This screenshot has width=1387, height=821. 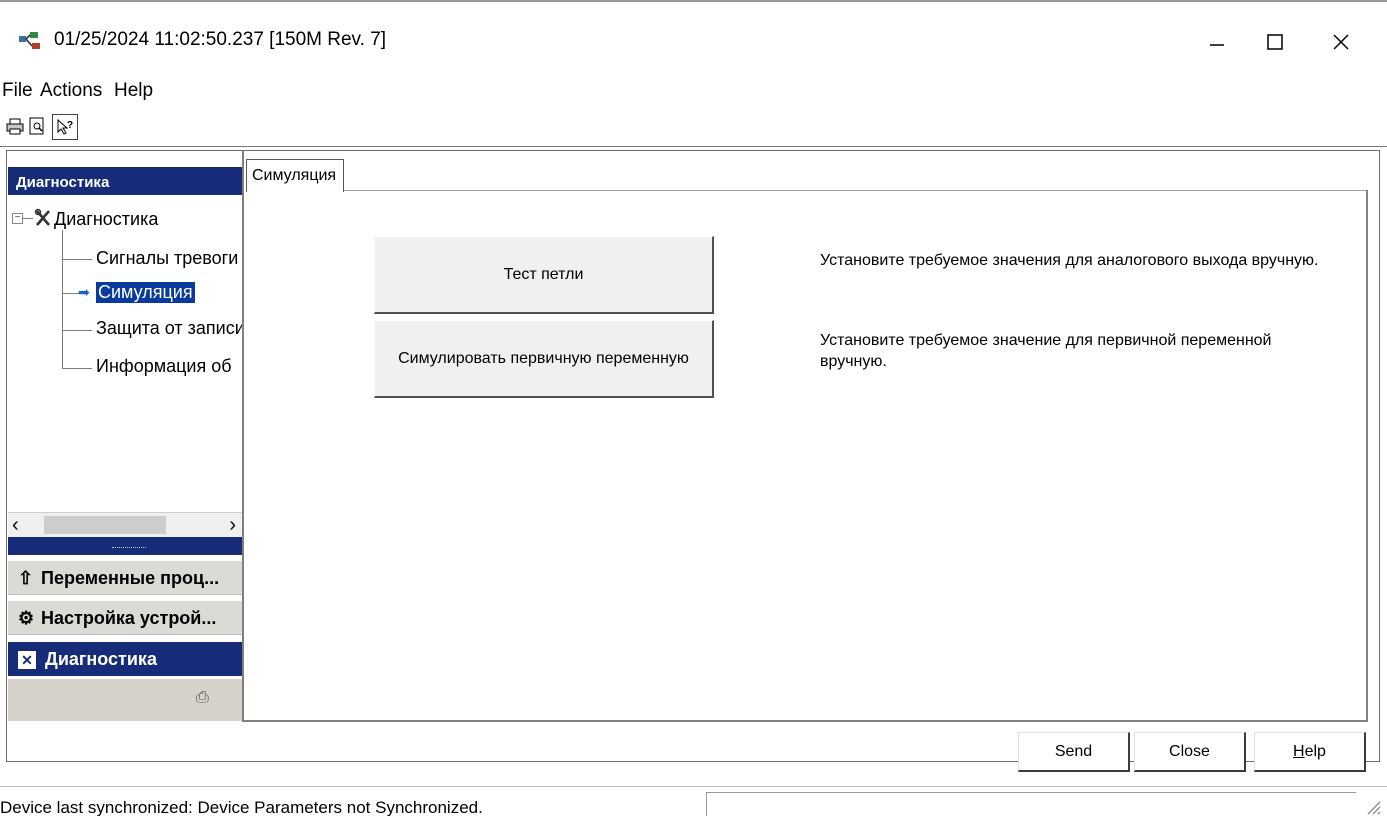 I want to click on diagnostics-icon: ✕, so click(x=27, y=660).